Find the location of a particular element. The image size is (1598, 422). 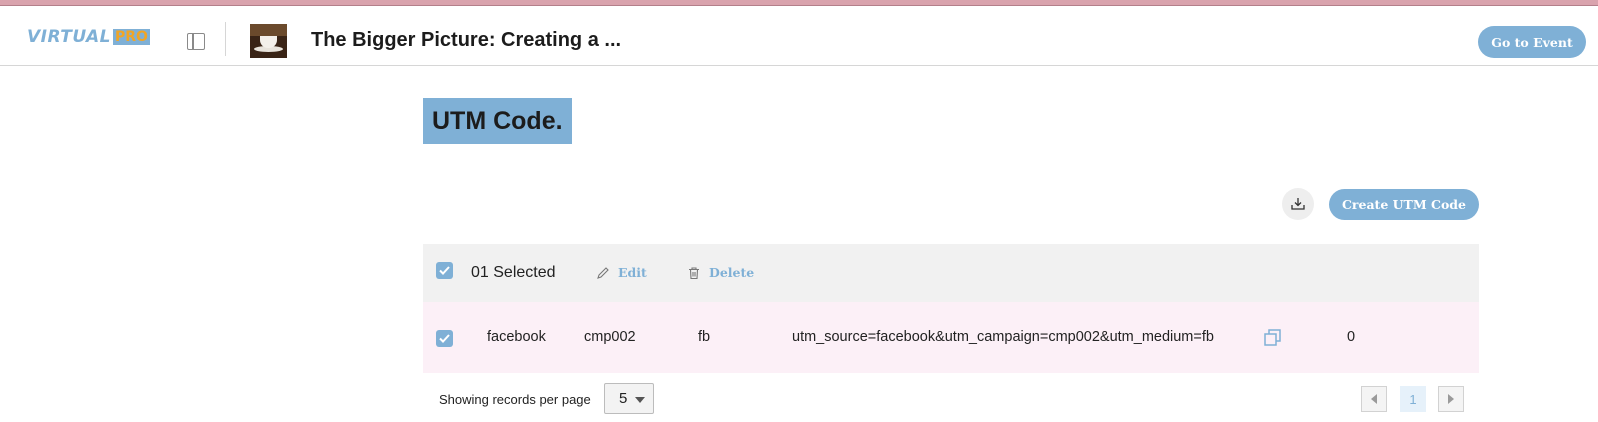

event-thumbnail is located at coordinates (268, 41).